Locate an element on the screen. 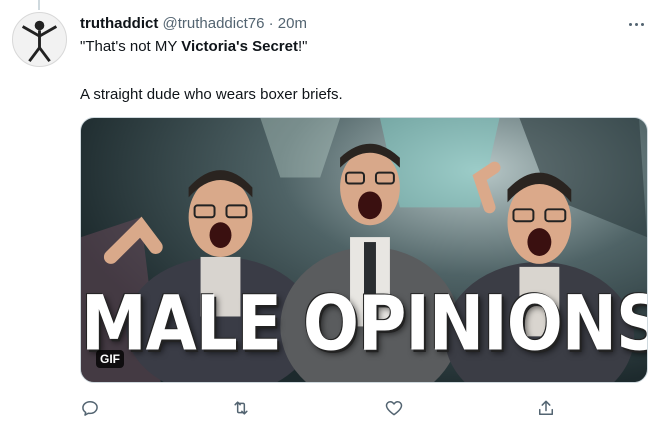 This screenshot has width=659, height=431. avatar is located at coordinates (39, 39).